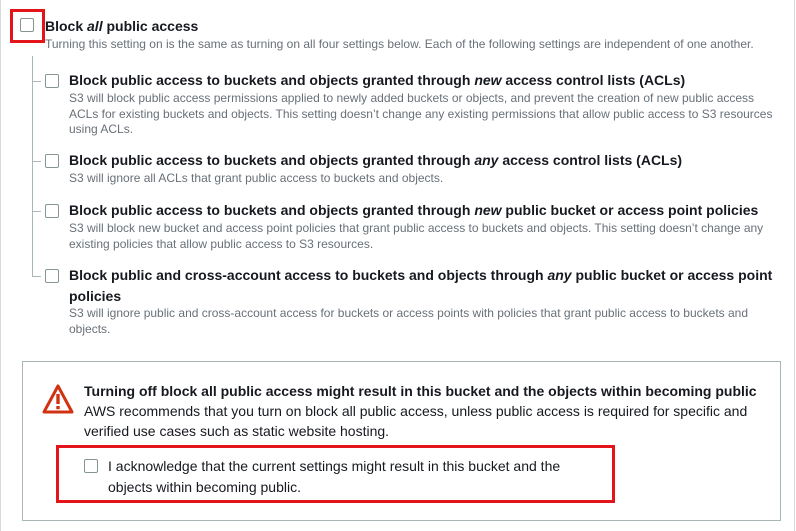 This screenshot has width=796, height=531. I want to click on new-policies-checkbox, so click(52, 211).